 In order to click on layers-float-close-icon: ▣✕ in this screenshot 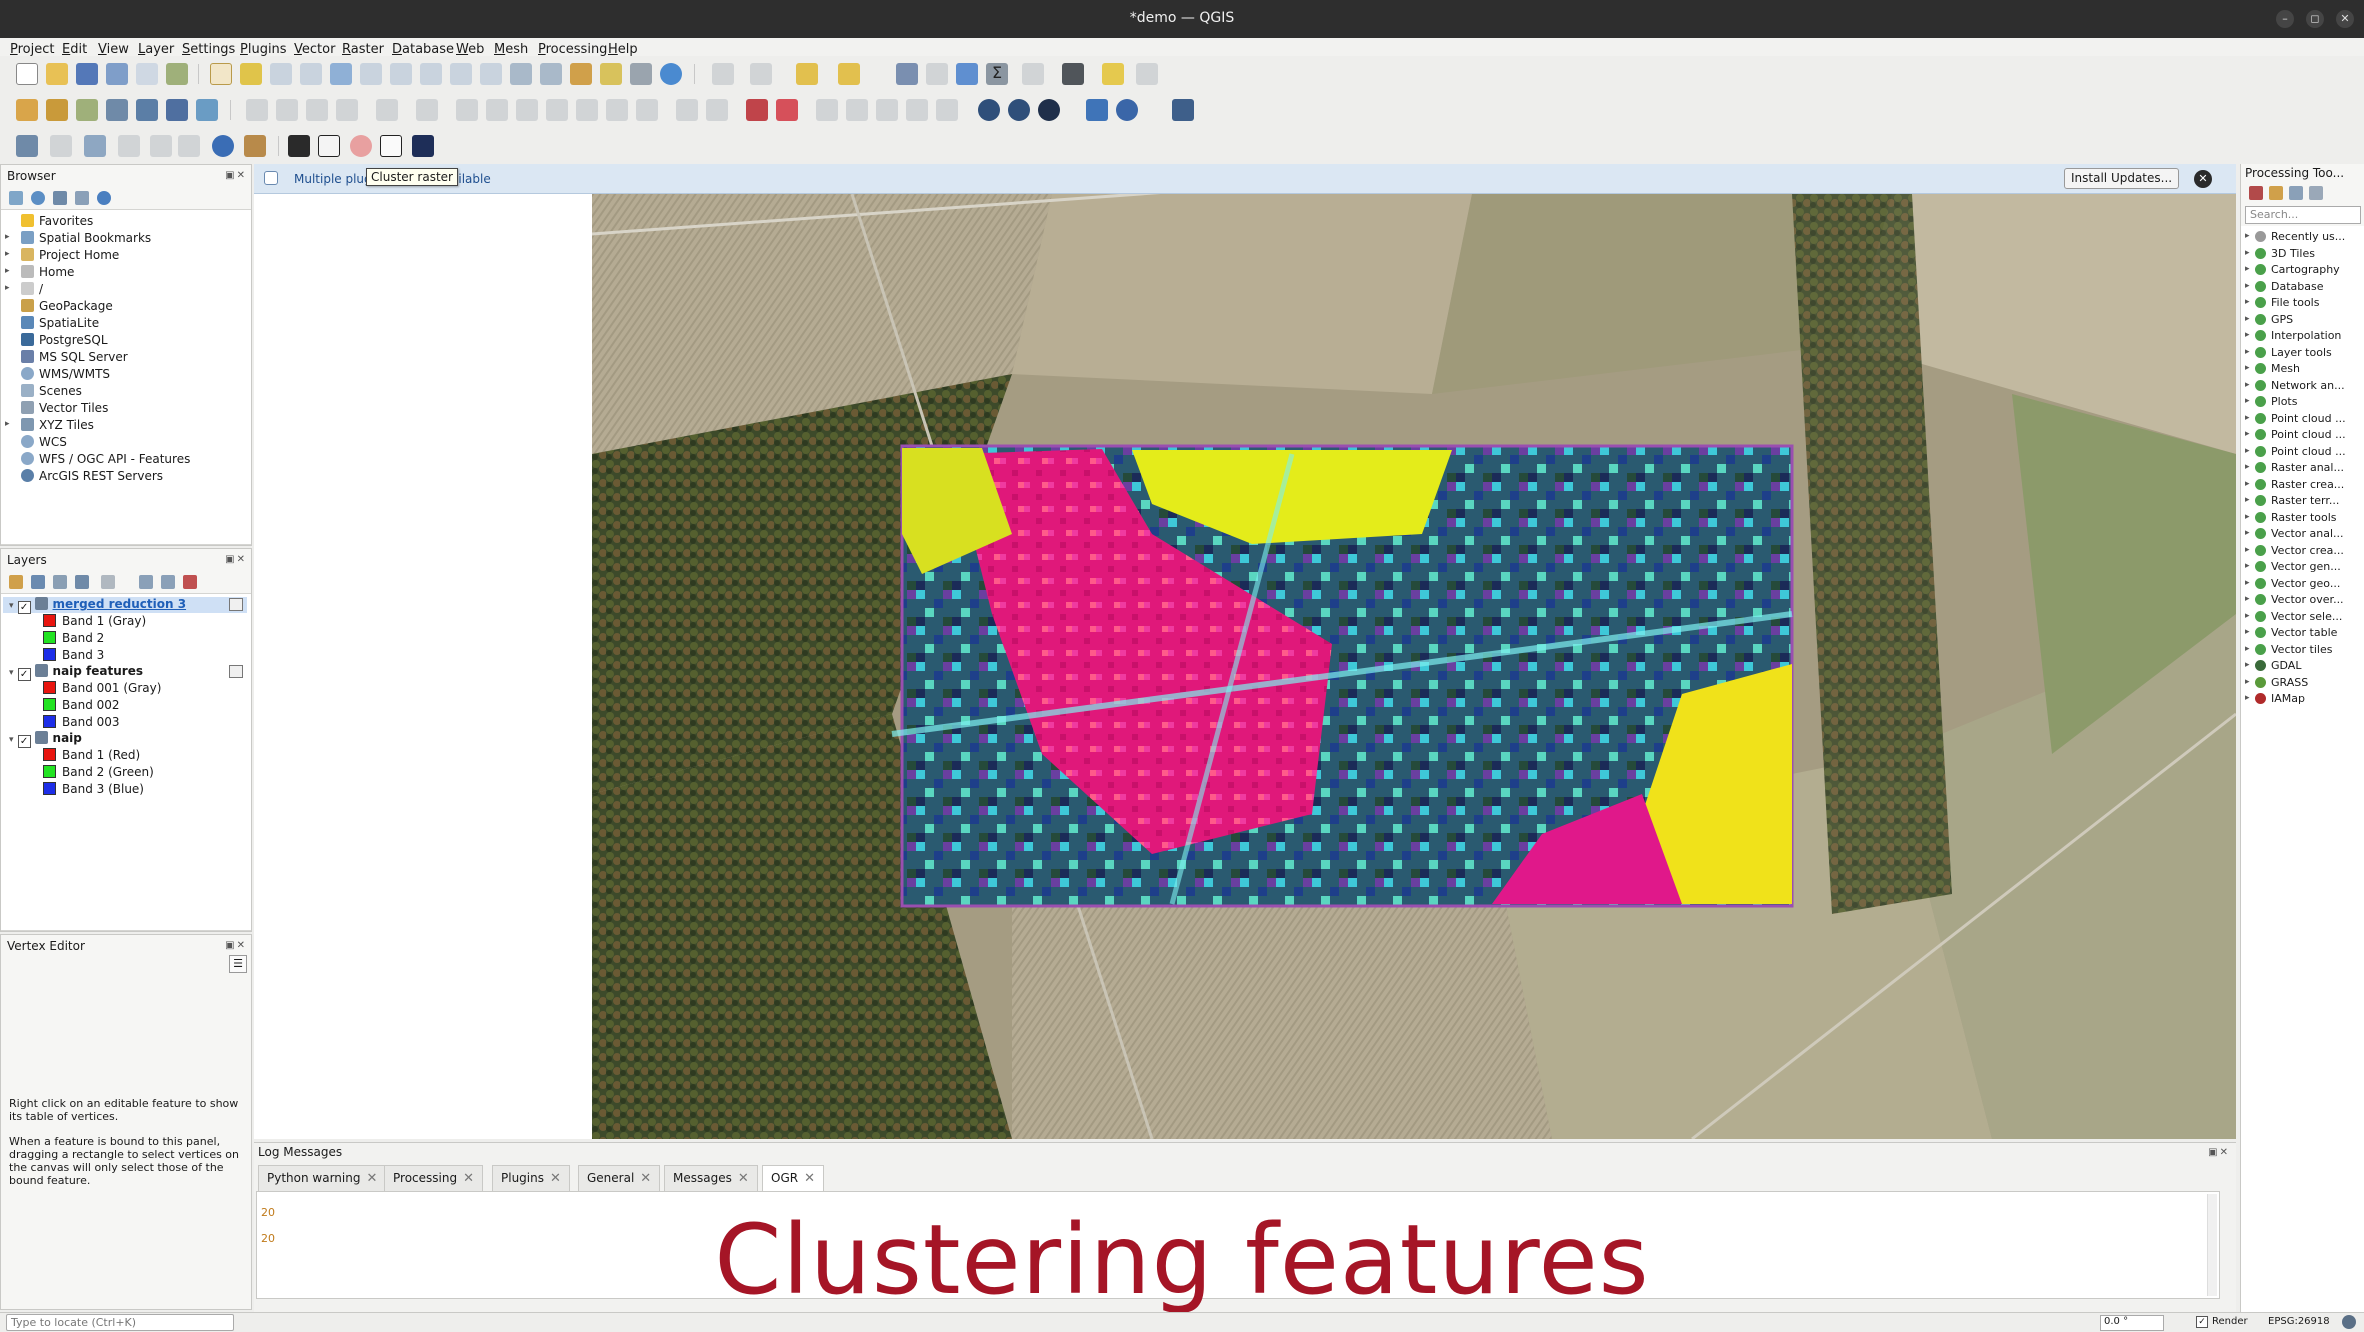, I will do `click(236, 559)`.